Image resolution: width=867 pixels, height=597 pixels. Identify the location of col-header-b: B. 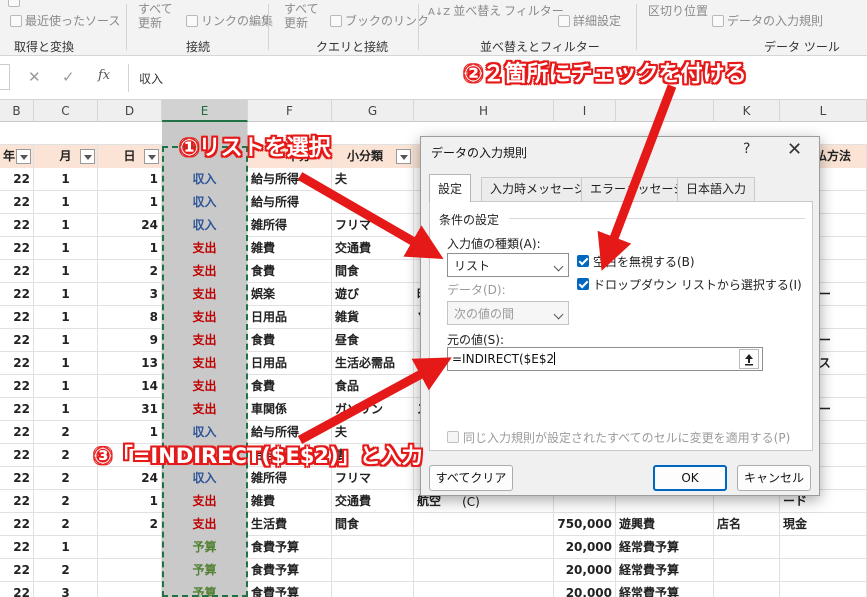
(17, 111).